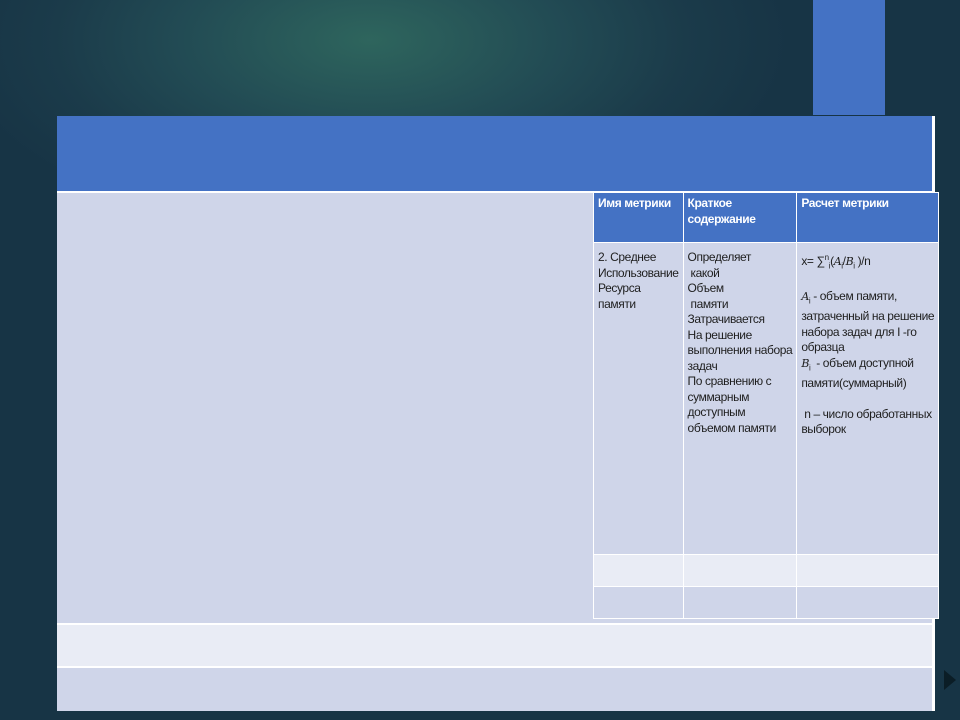 The image size is (960, 720). Describe the element at coordinates (740, 217) in the screenshot. I see `header-description: Краткое содержание` at that location.